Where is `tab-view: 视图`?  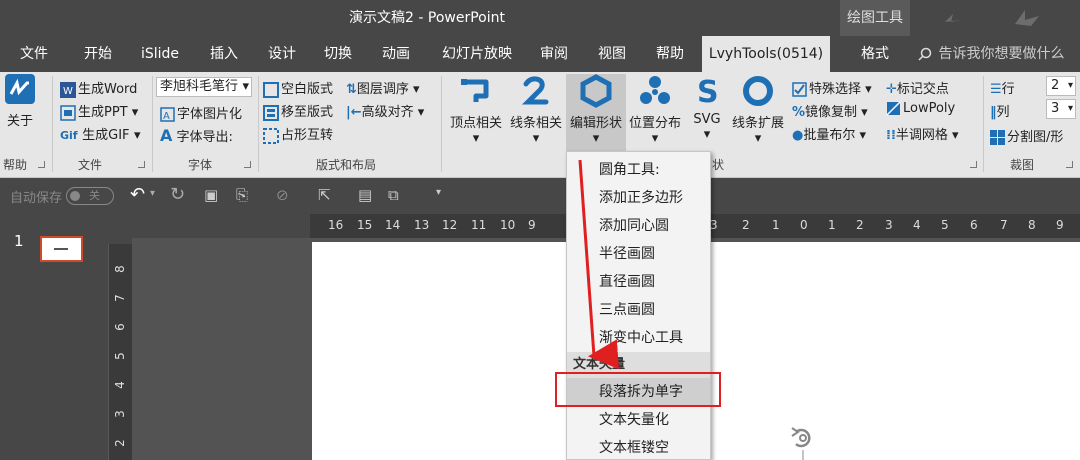 tab-view: 视图 is located at coordinates (612, 54).